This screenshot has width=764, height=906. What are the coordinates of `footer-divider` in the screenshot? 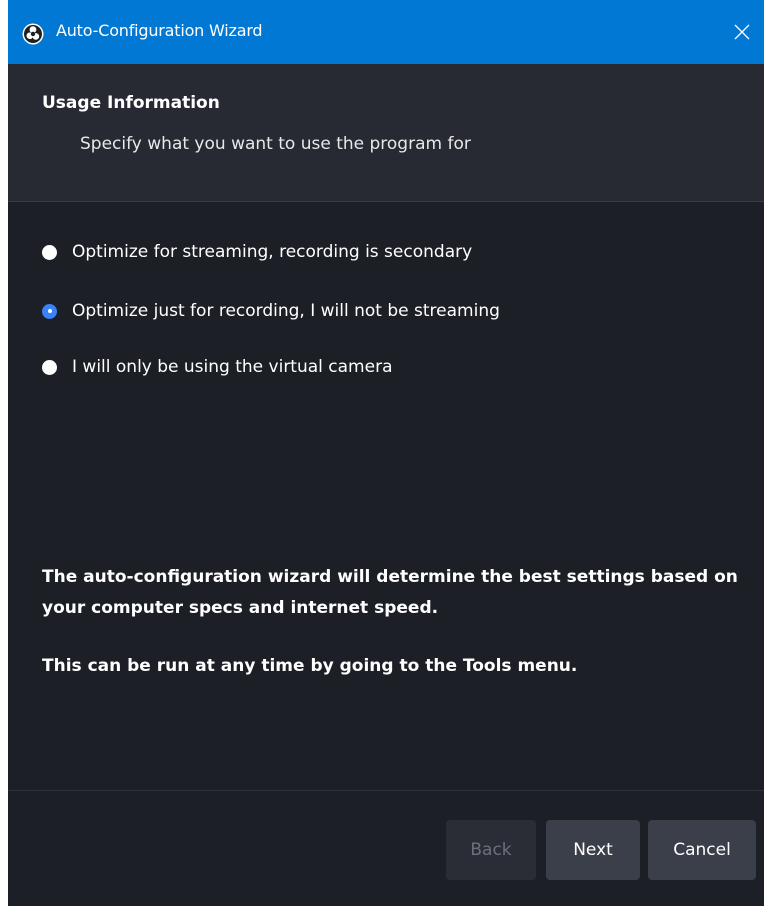 It's located at (386, 790).